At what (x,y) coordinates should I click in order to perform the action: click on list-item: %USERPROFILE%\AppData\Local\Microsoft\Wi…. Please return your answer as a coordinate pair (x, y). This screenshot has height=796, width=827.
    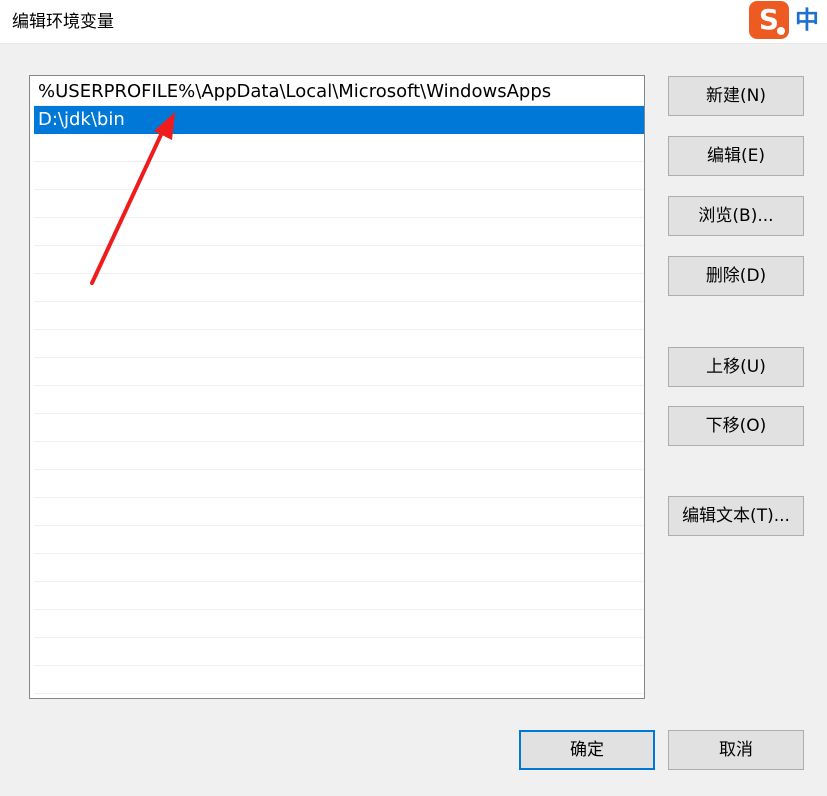
    Looking at the image, I should click on (339, 92).